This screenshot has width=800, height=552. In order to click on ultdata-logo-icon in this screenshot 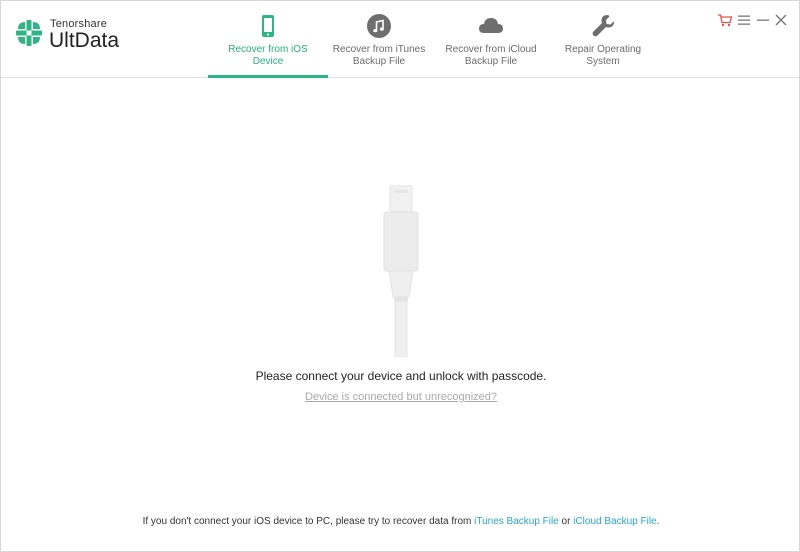, I will do `click(29, 33)`.